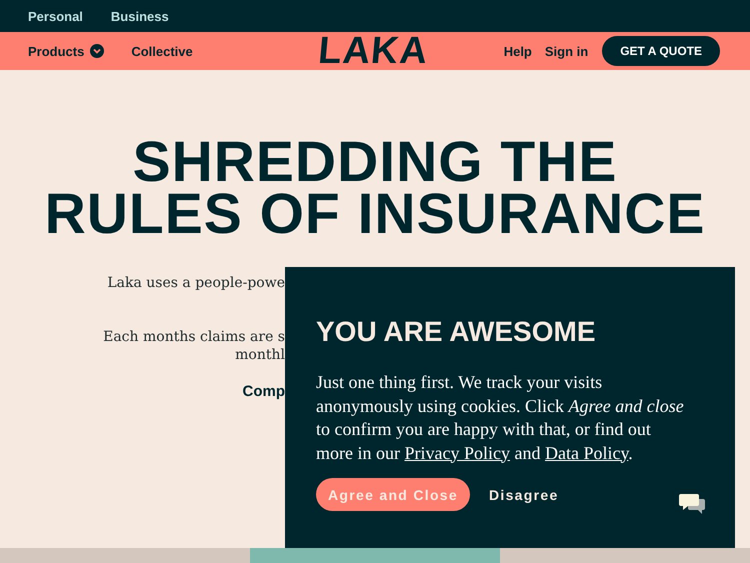 This screenshot has height=563, width=750. I want to click on get-quote-button: GET A QUOTE, so click(661, 51).